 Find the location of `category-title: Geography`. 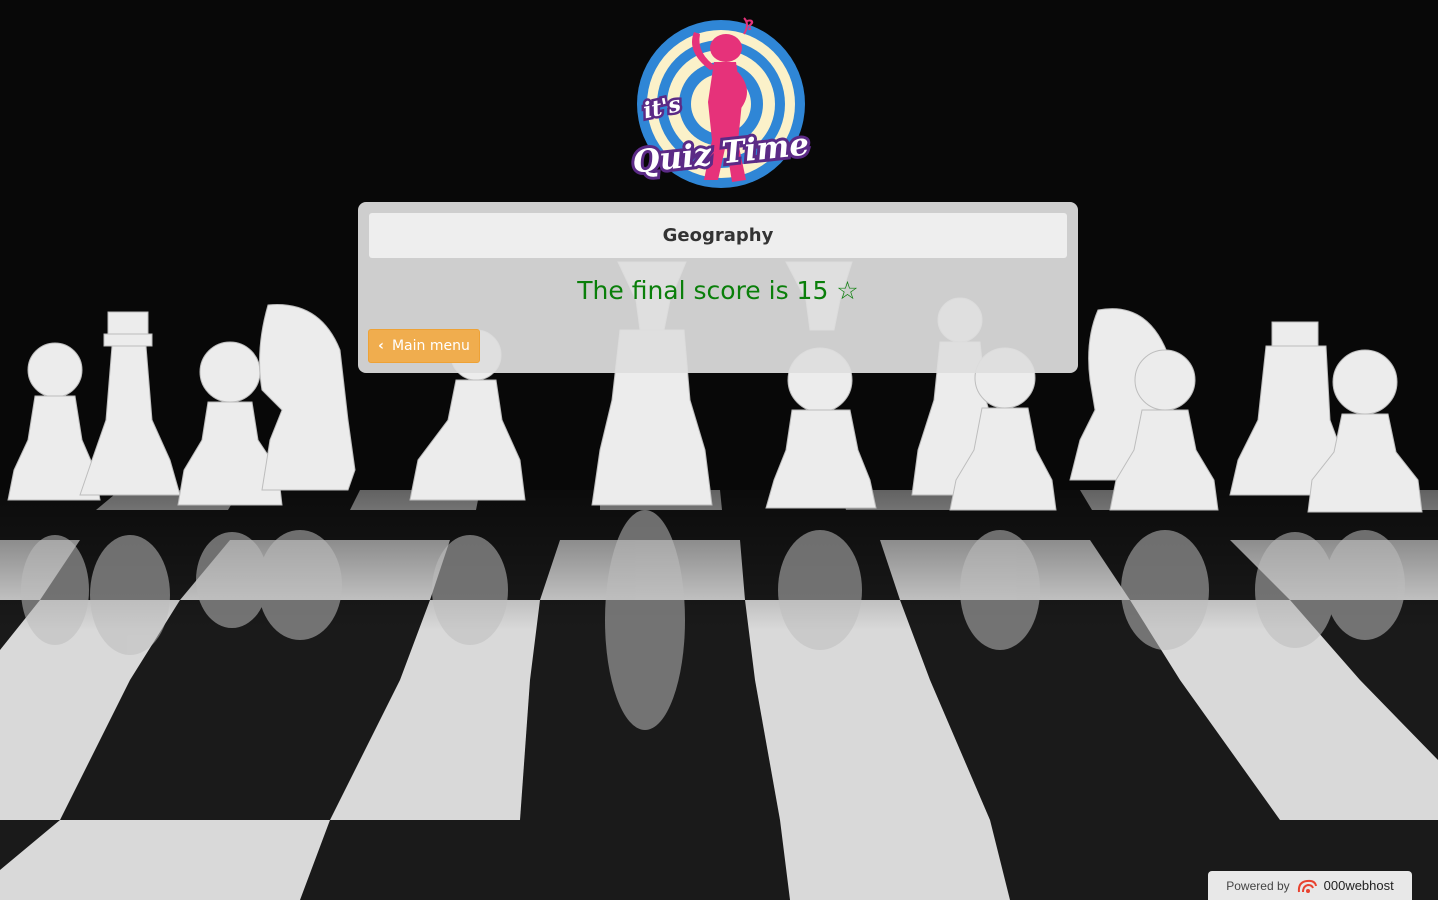

category-title: Geography is located at coordinates (718, 235).